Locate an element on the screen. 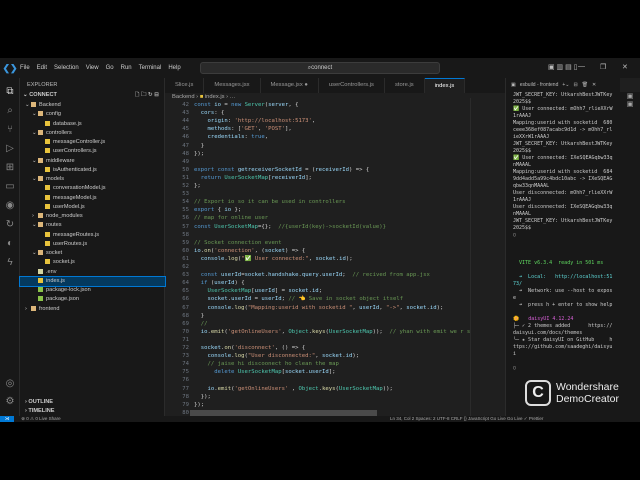 The image size is (640, 480). status-left: ⊗ 0 ⚠ 0 Live Share is located at coordinates (40, 418).